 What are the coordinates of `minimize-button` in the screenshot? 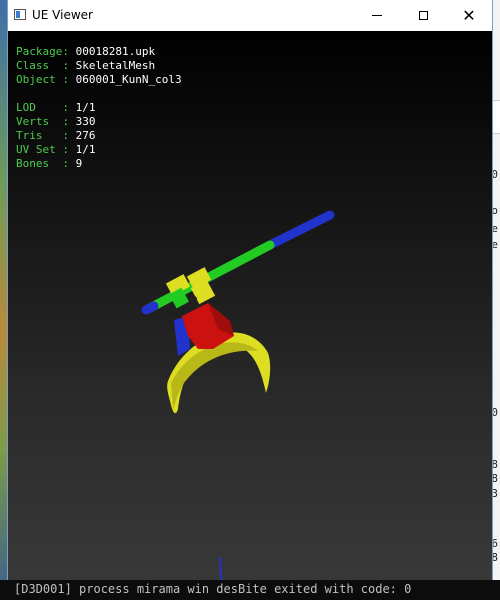 It's located at (377, 15).